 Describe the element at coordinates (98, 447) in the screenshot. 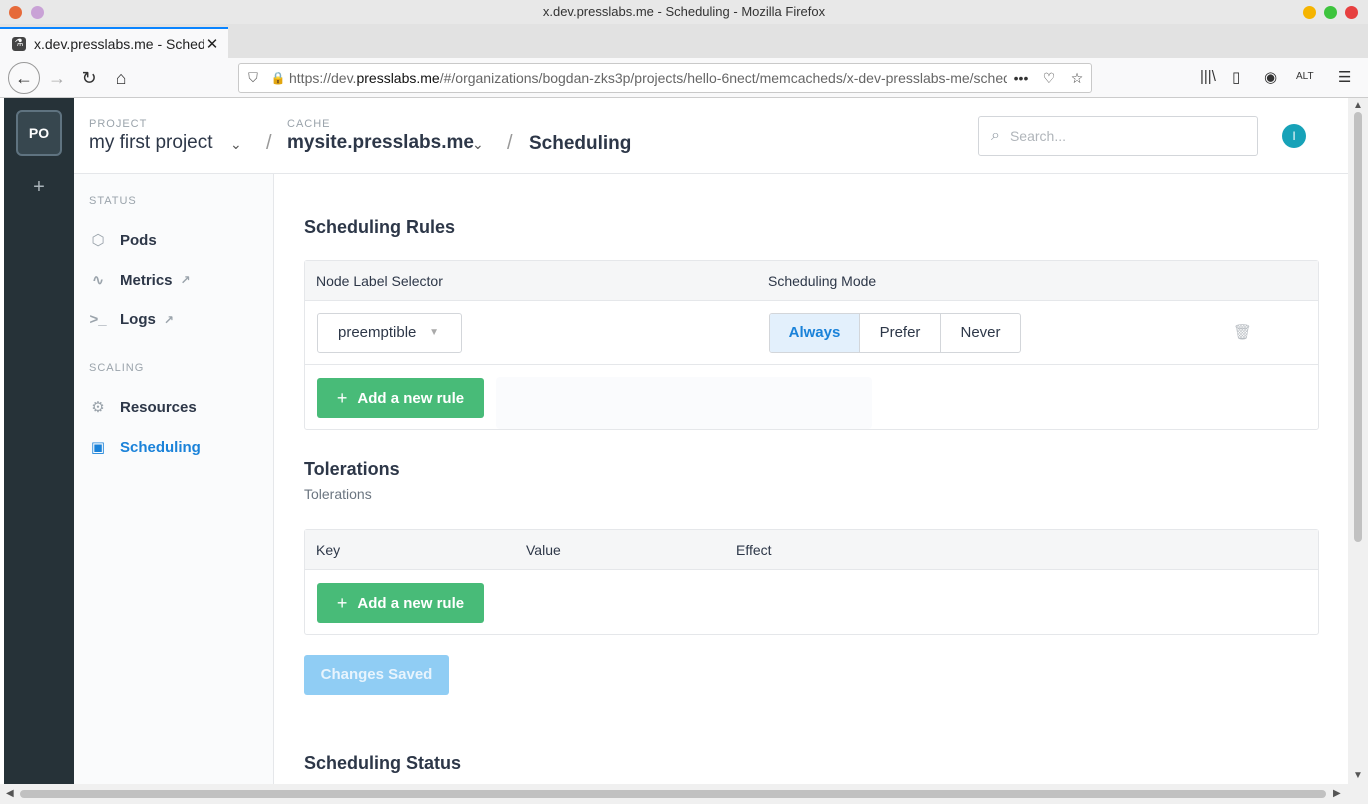

I see `calendar-icon: ▣` at that location.